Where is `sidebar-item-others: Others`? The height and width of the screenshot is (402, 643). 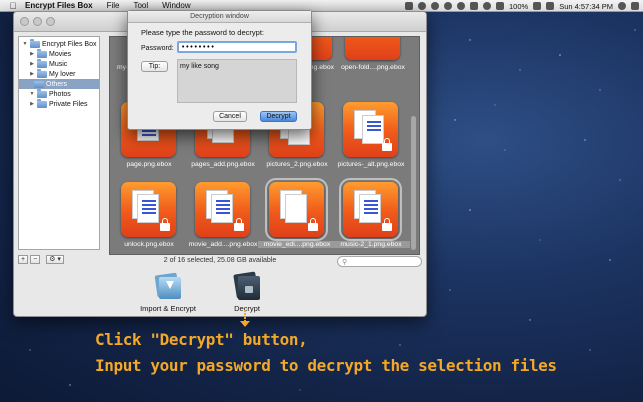
sidebar-item-others: Others is located at coordinates (59, 83).